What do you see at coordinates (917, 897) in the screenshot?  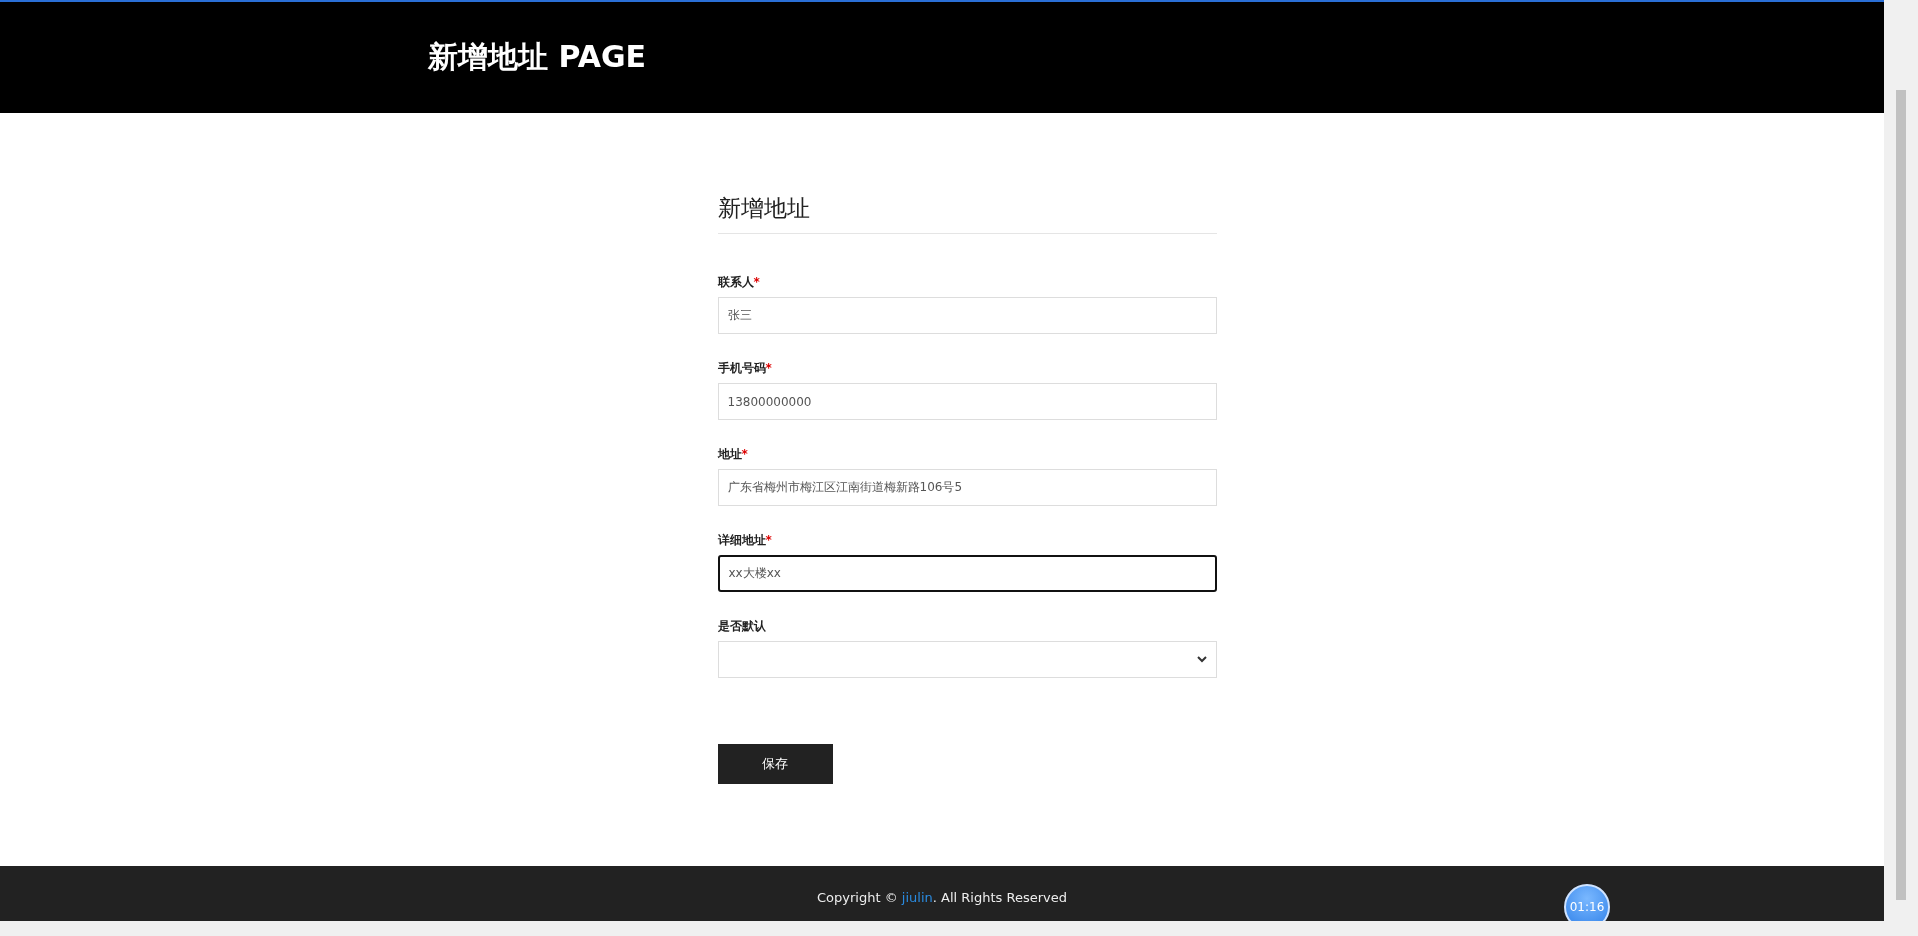 I see `author-link: jiulin` at bounding box center [917, 897].